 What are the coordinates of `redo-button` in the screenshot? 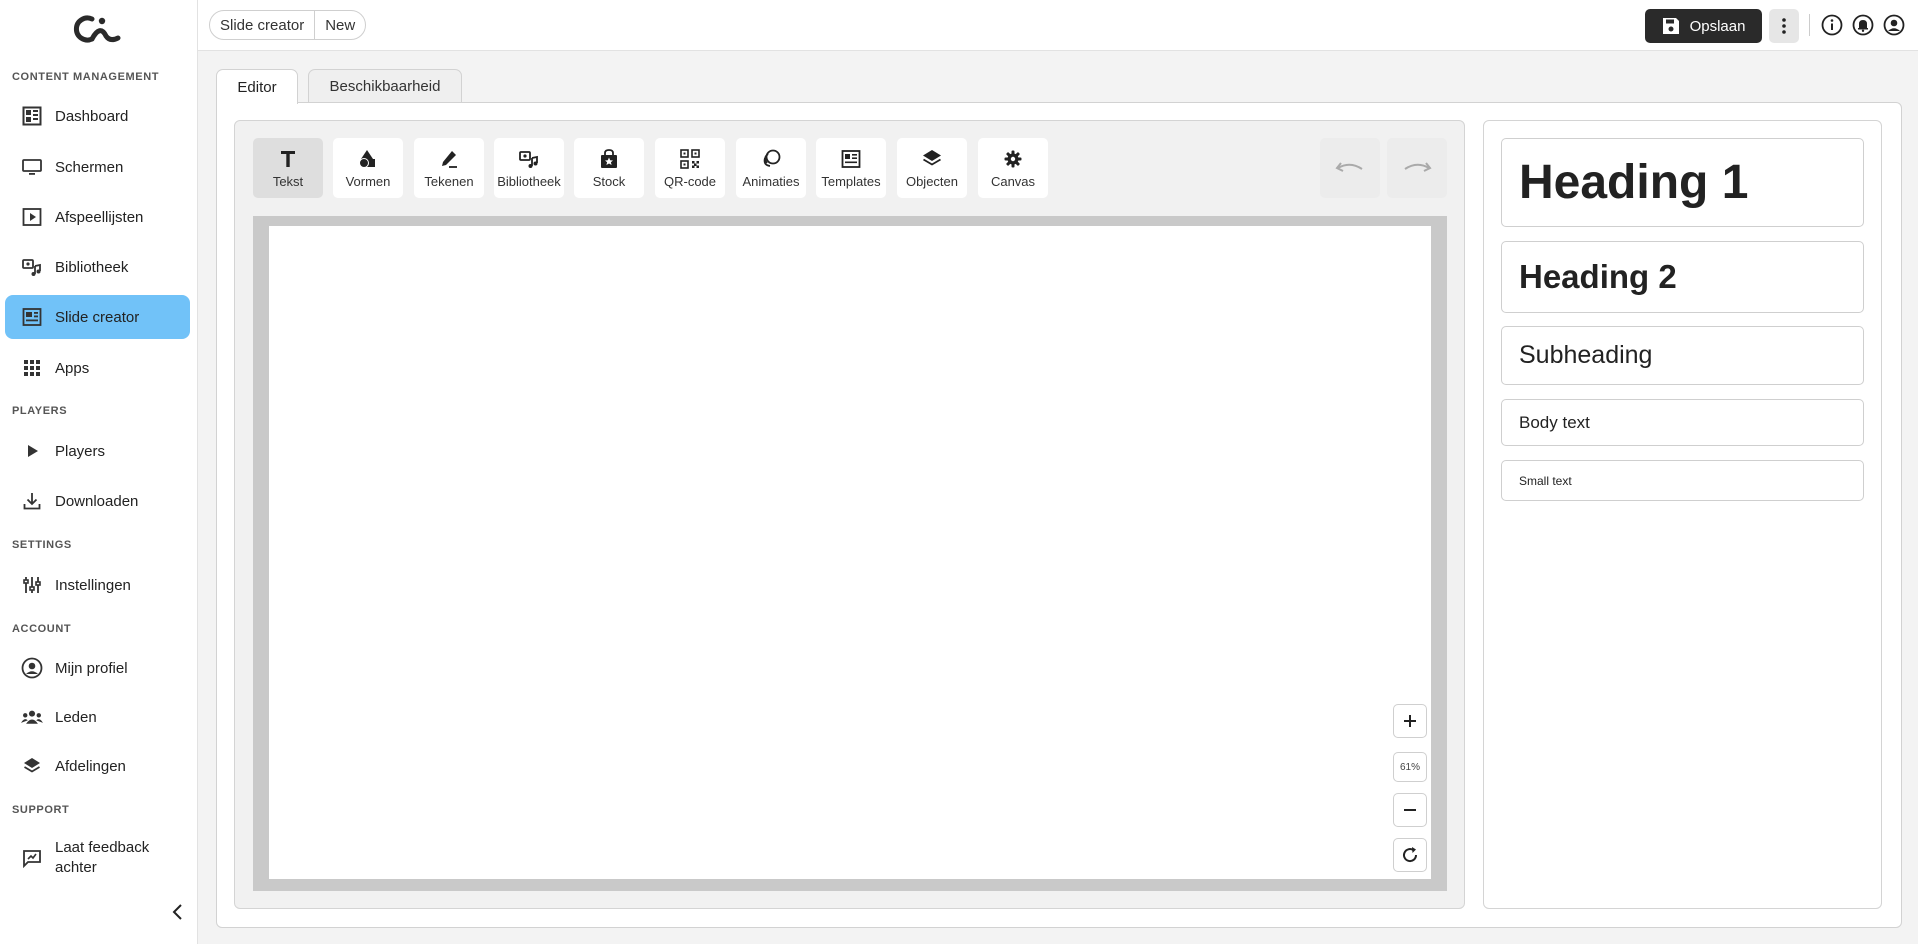 It's located at (1417, 168).